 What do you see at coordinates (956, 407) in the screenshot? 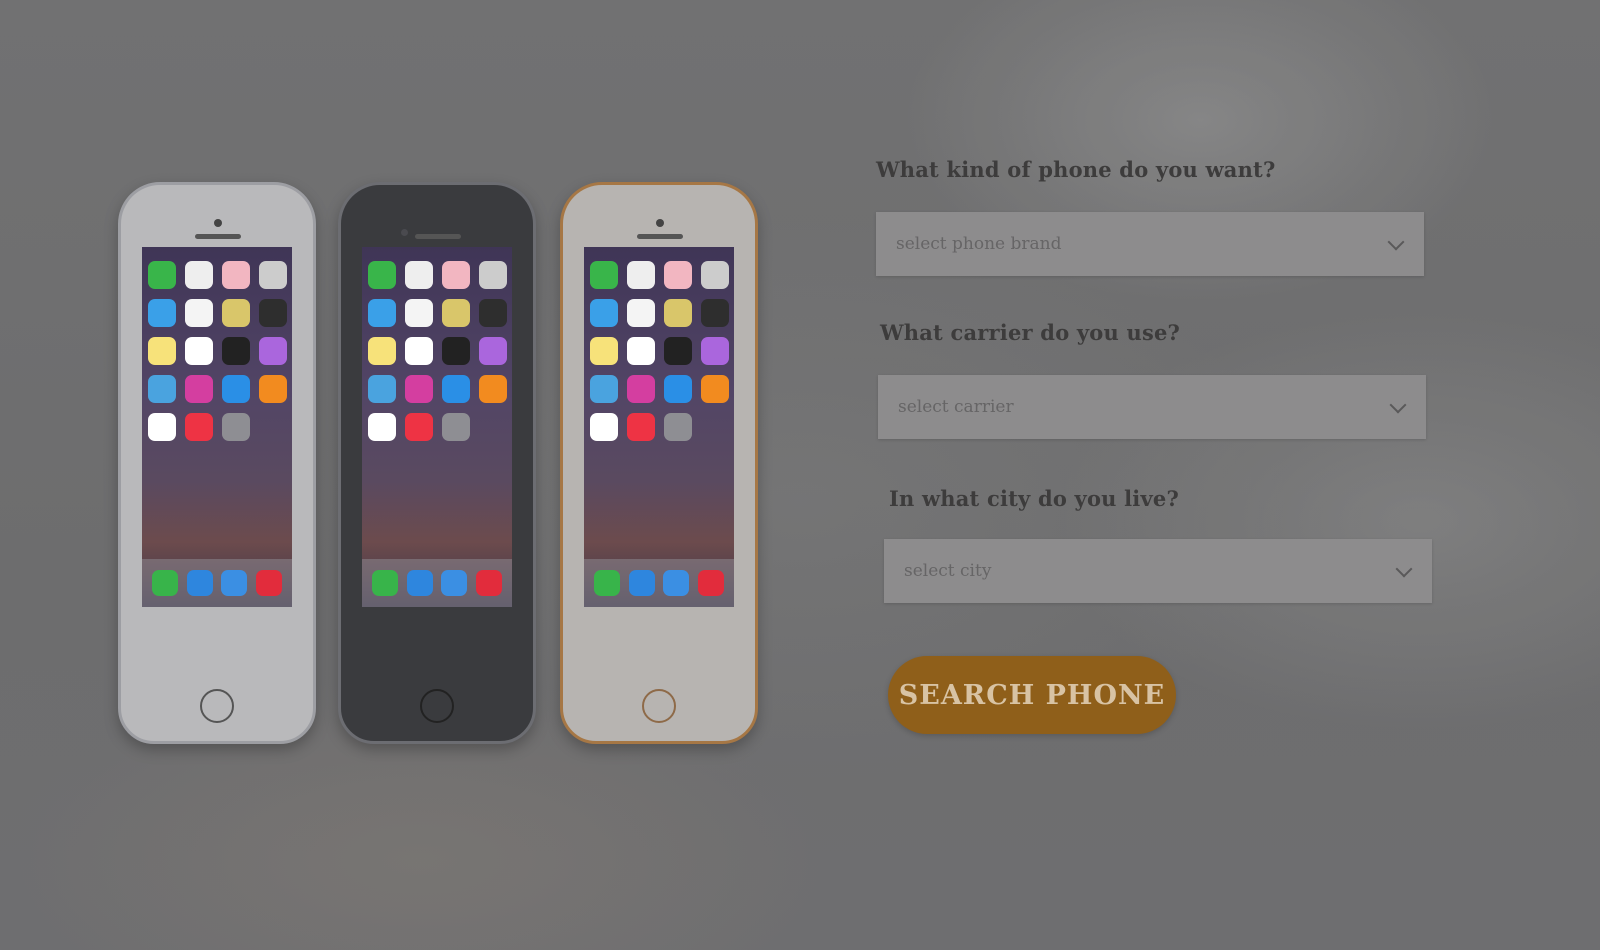
I see `carrier-placeholder: select carrier` at bounding box center [956, 407].